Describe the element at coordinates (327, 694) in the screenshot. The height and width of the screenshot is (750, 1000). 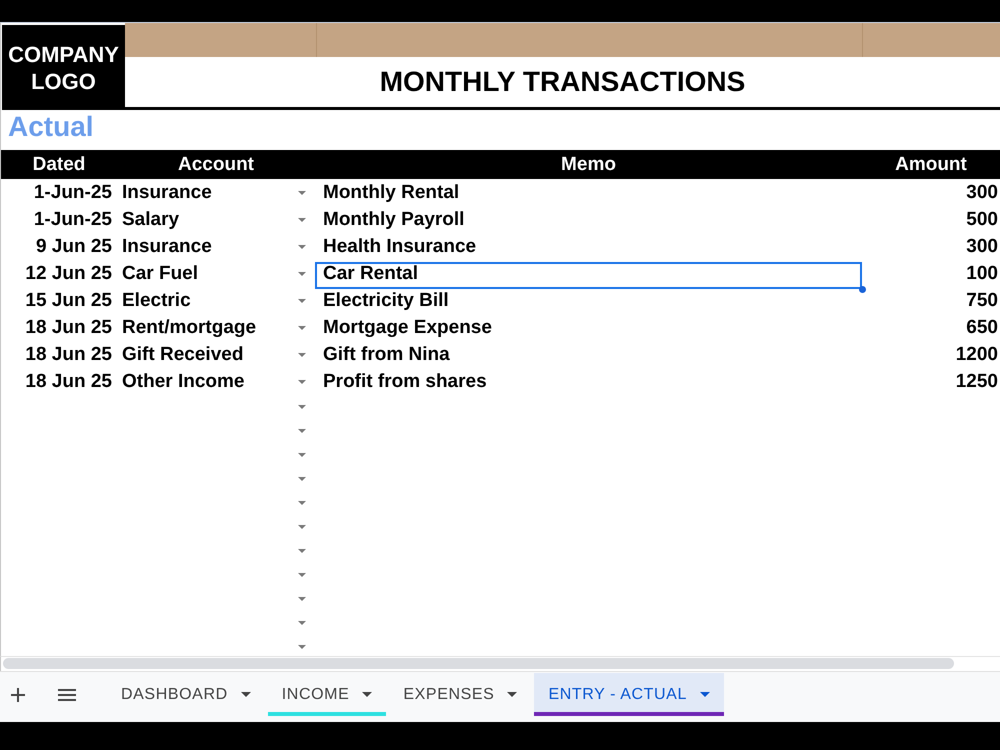
I see `sheet-tab: INCOME` at that location.